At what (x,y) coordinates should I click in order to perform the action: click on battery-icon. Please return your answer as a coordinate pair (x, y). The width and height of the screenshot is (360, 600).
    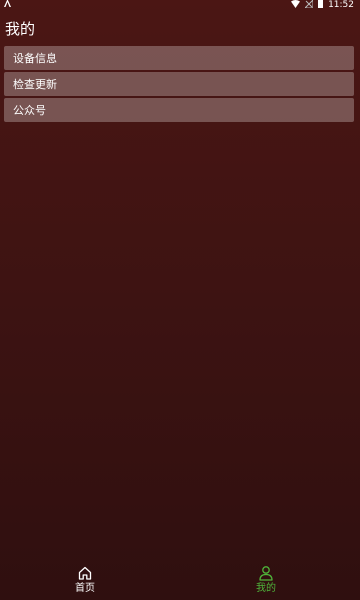
    Looking at the image, I should click on (321, 6).